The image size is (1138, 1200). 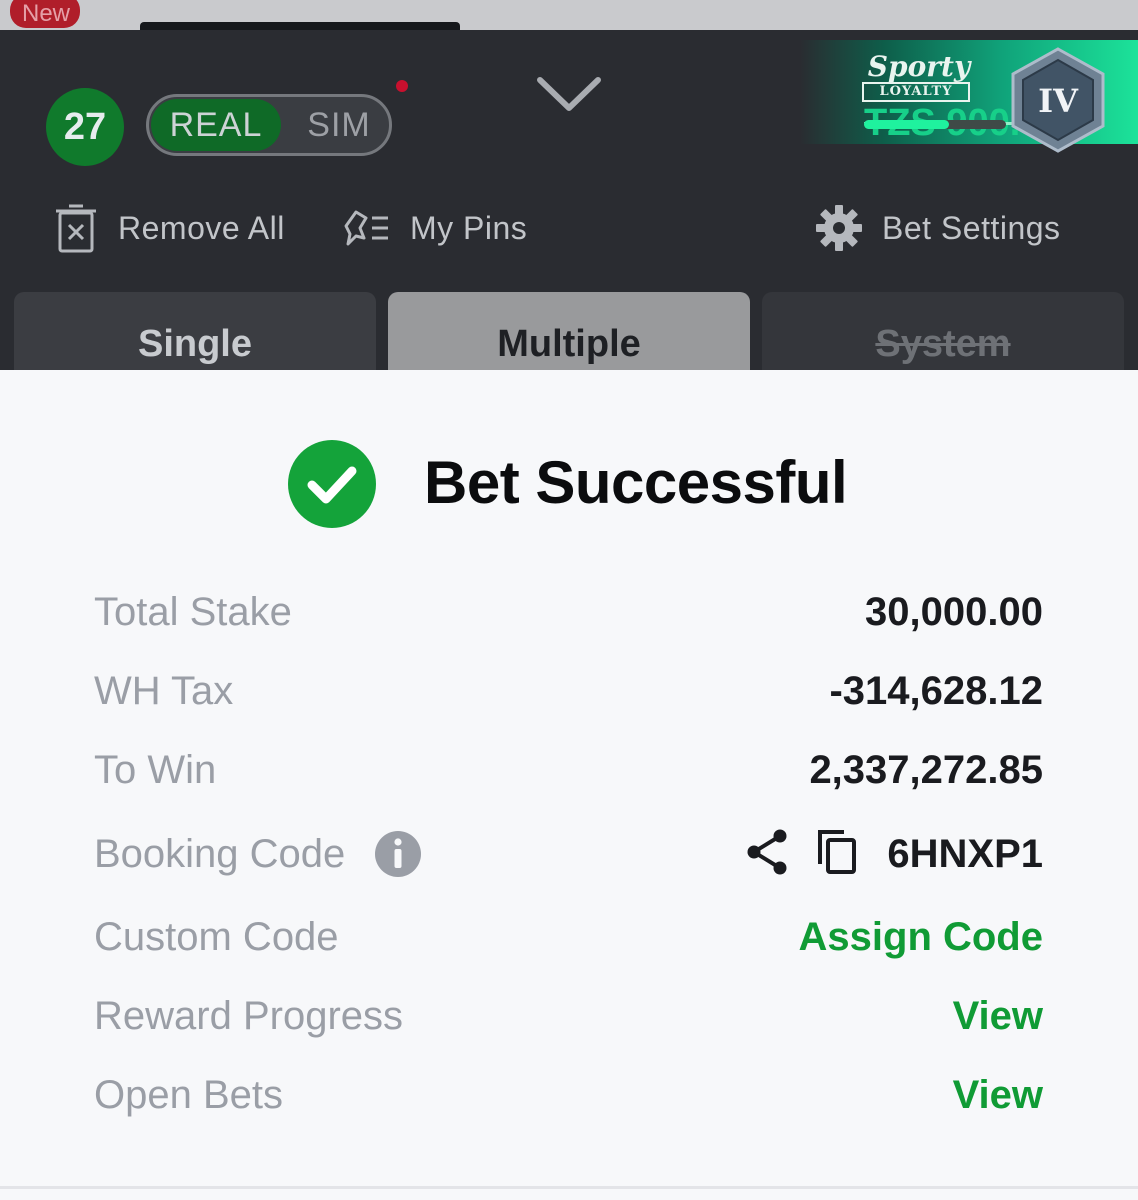 What do you see at coordinates (339, 125) in the screenshot?
I see `mode-sim-option: SIM` at bounding box center [339, 125].